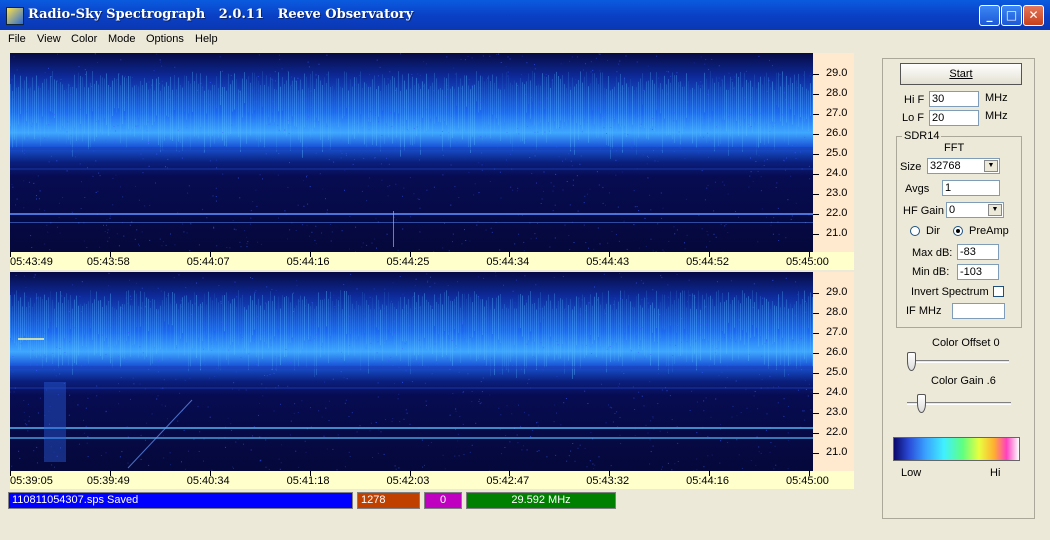 The image size is (1050, 540). What do you see at coordinates (108, 481) in the screenshot?
I see `time-label: 05:39:49` at bounding box center [108, 481].